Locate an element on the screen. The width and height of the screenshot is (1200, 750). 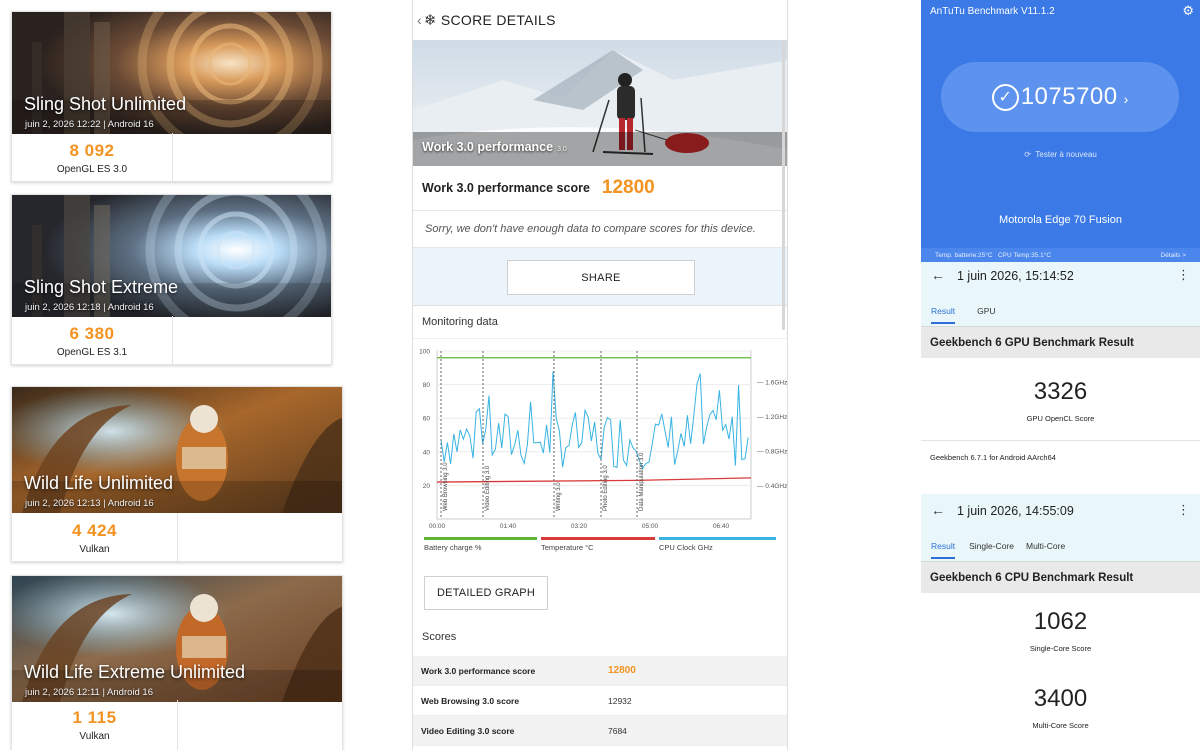
single-core-score: 1062 is located at coordinates (1060, 621).